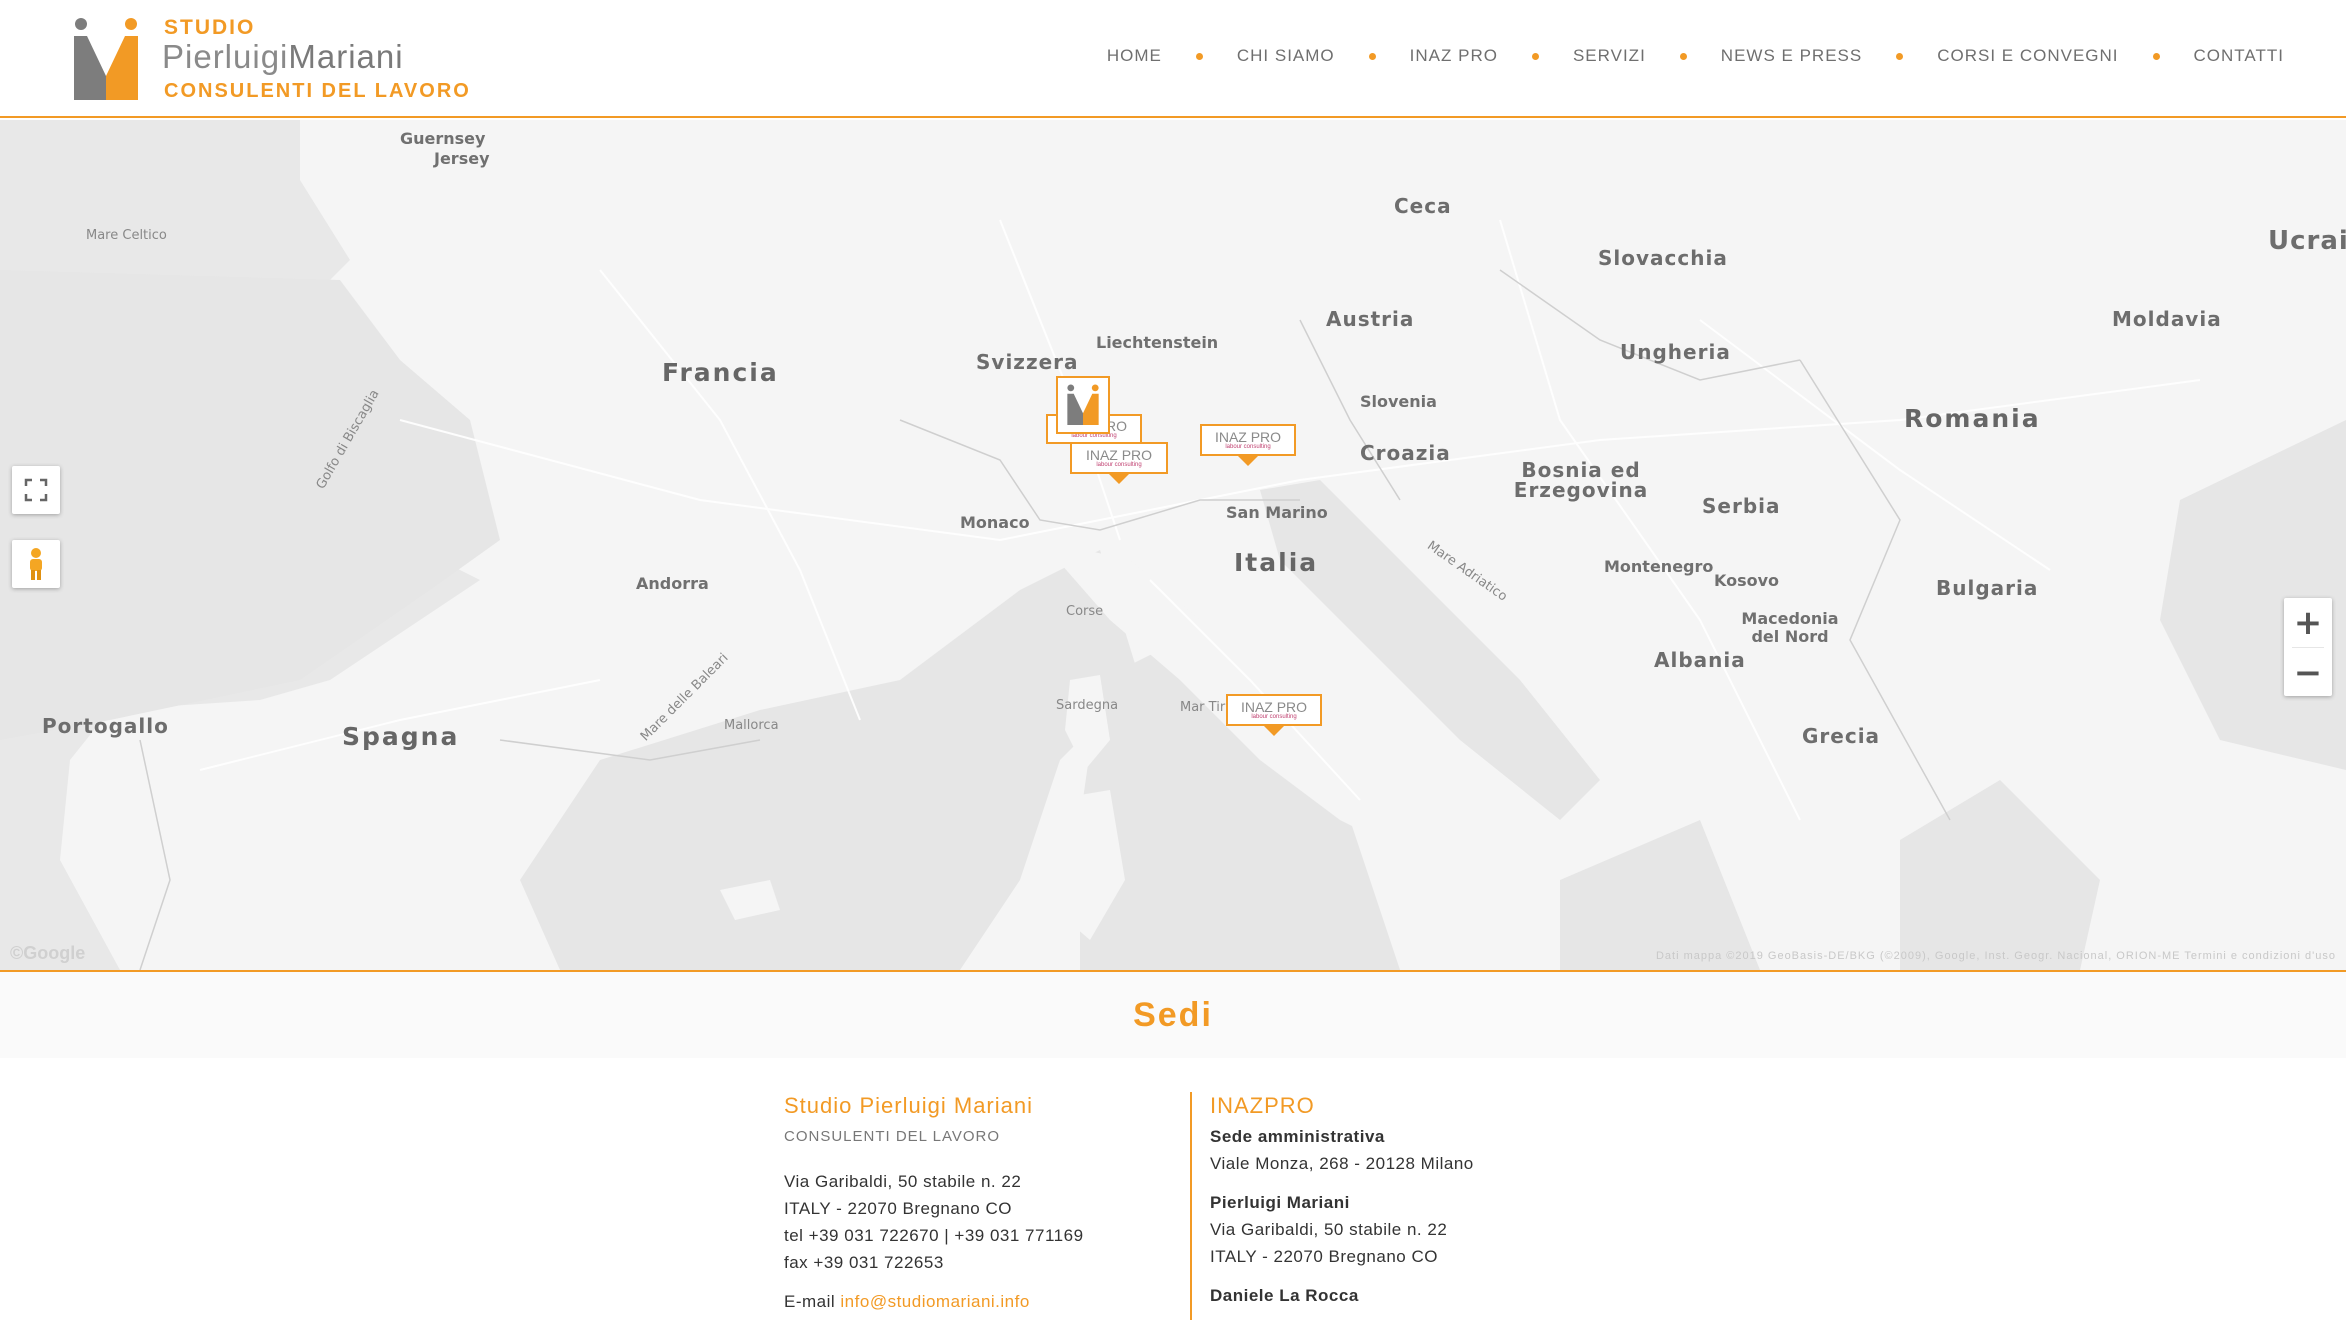 Image resolution: width=2346 pixels, height=1320 pixels. I want to click on nav-corsi-convegni: CORSI E CONVEGNI, so click(2027, 56).